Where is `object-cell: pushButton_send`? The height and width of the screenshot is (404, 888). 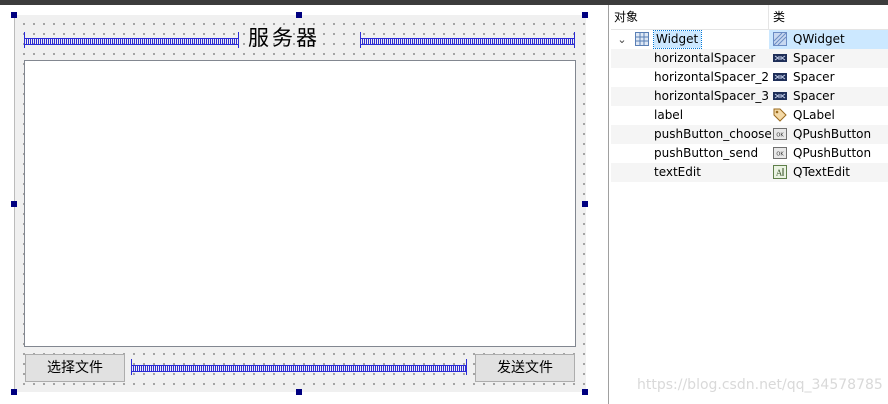 object-cell: pushButton_send is located at coordinates (689, 153).